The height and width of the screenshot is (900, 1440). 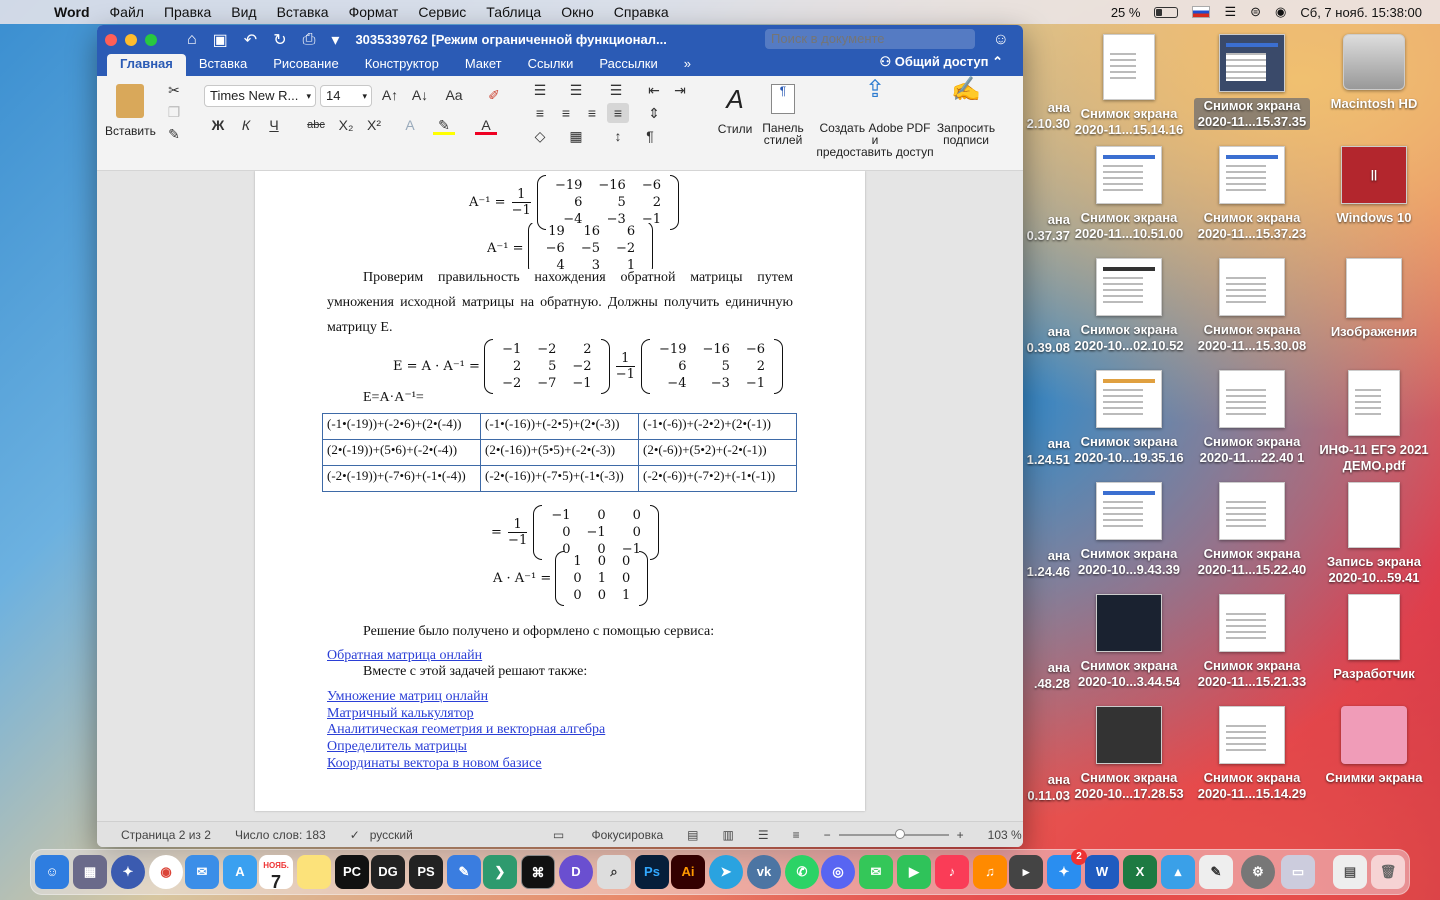 I want to click on grow-font-icon: A↑, so click(x=390, y=95).